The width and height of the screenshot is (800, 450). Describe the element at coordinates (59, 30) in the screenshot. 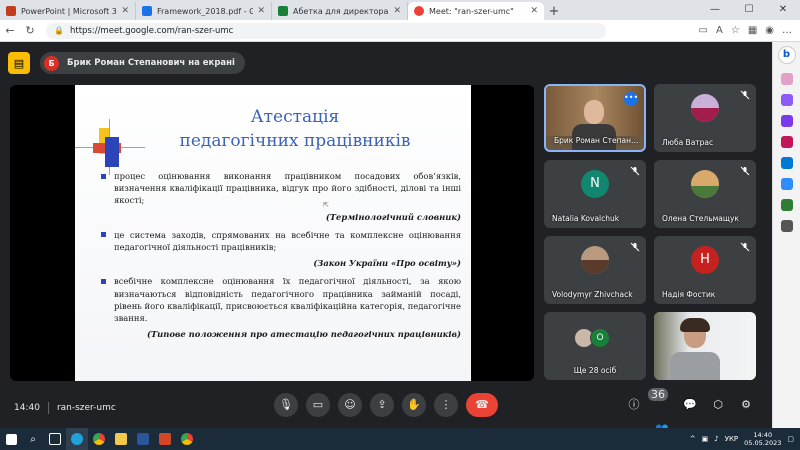

I see `lock-icon: 🔒` at that location.